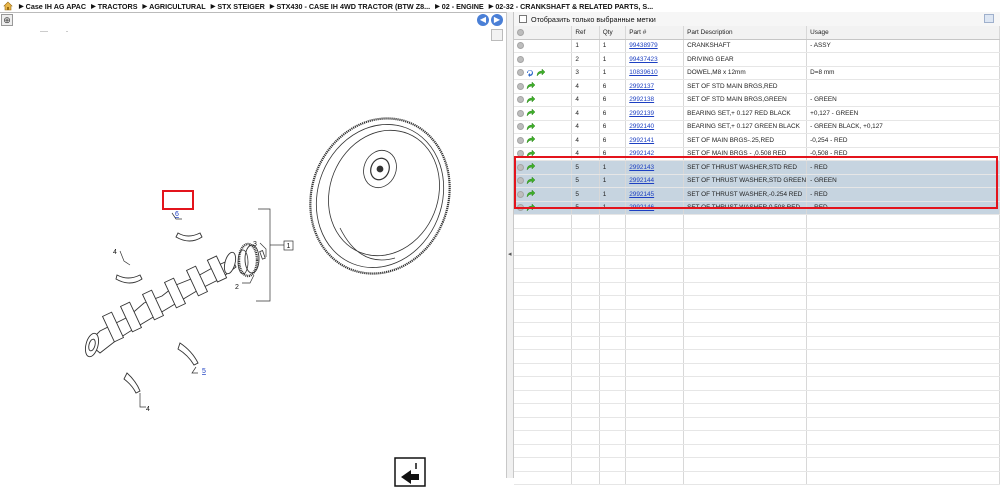  What do you see at coordinates (204, 371) in the screenshot?
I see `callout-5: 5` at bounding box center [204, 371].